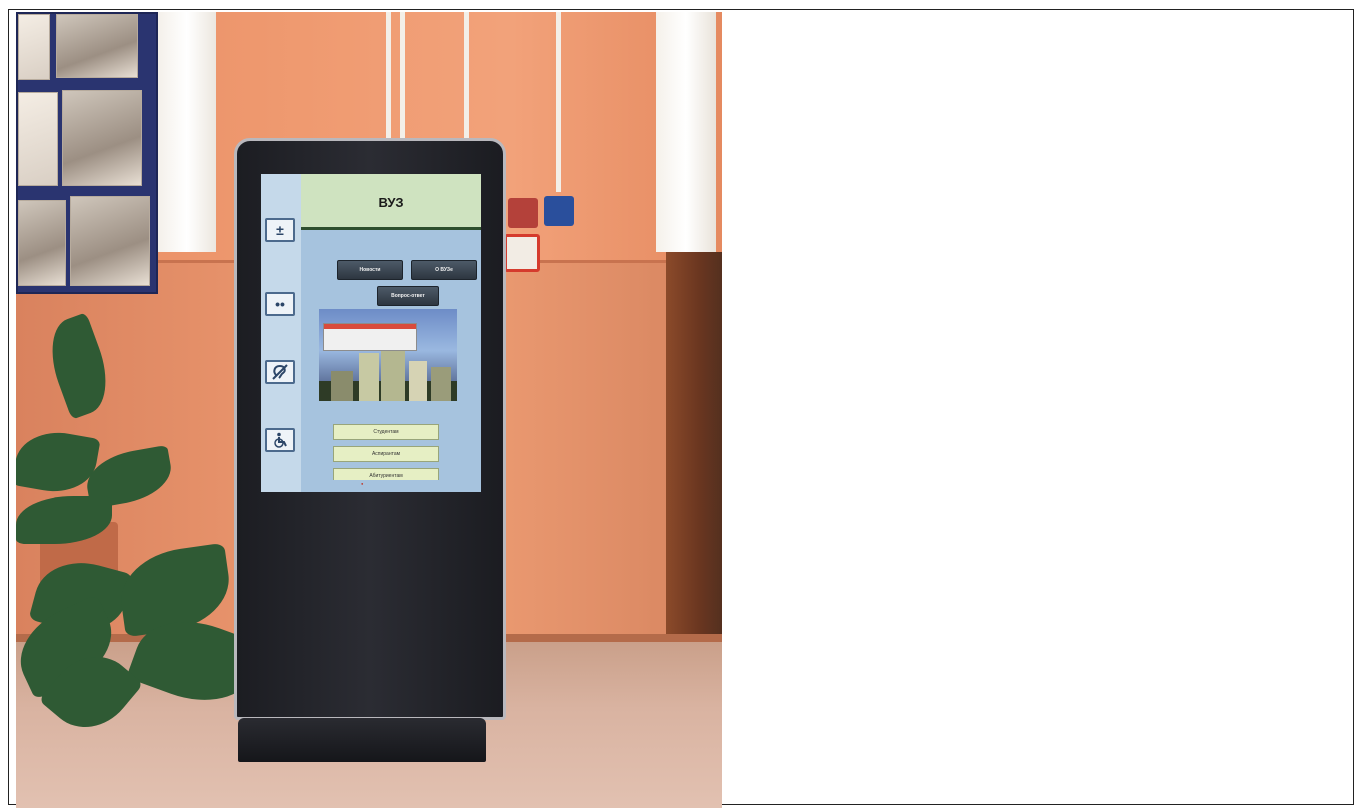  What do you see at coordinates (280, 304) in the screenshot?
I see `eyes-icon: ••` at bounding box center [280, 304].